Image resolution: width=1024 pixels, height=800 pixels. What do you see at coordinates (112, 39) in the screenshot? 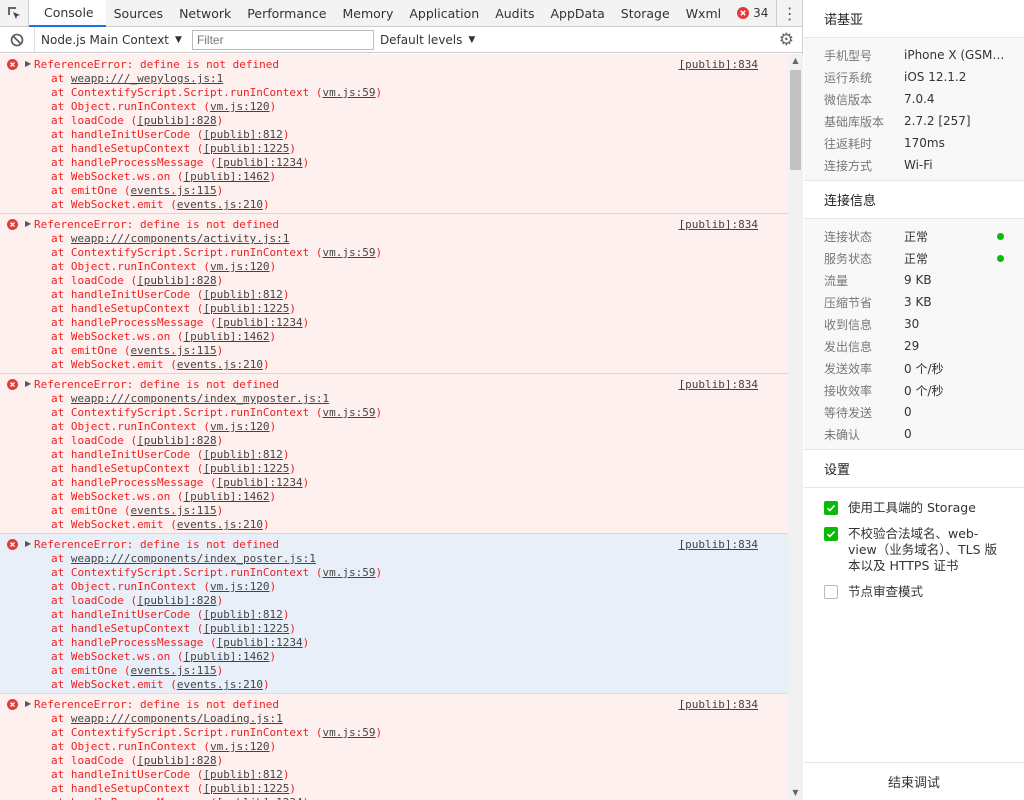
I see `context-selector: Node.js Main Context ▼` at bounding box center [112, 39].